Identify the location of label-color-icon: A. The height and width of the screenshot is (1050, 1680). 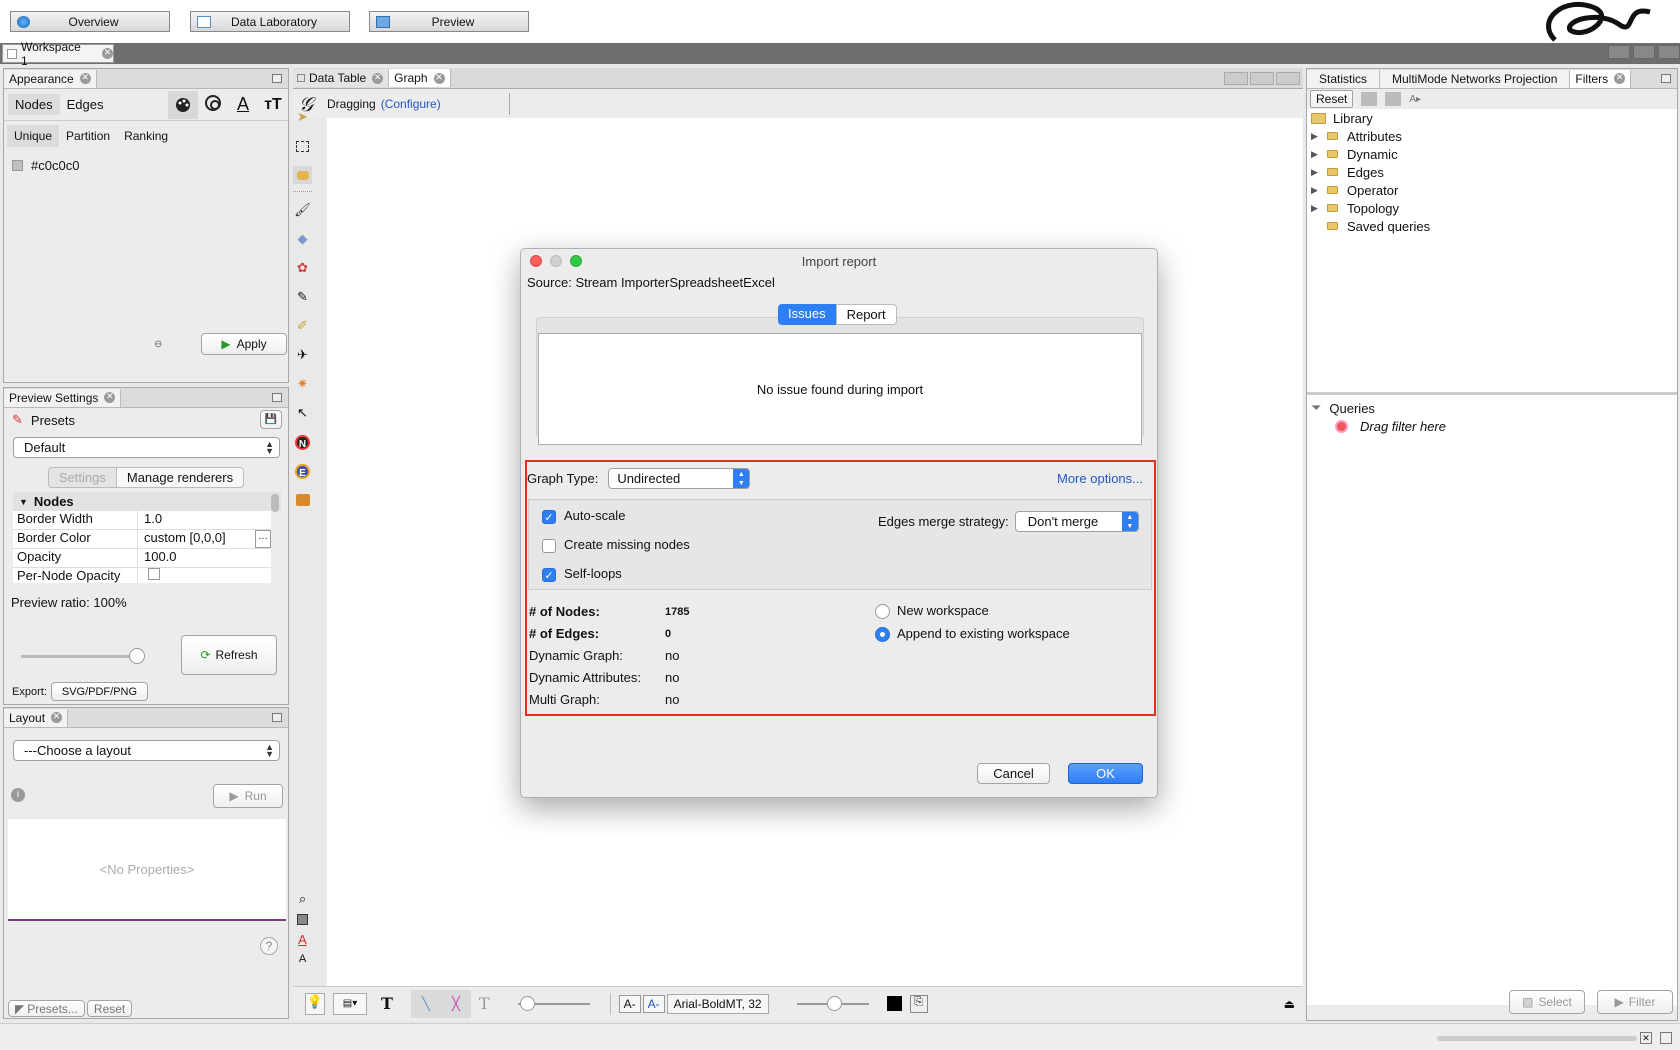
(243, 104).